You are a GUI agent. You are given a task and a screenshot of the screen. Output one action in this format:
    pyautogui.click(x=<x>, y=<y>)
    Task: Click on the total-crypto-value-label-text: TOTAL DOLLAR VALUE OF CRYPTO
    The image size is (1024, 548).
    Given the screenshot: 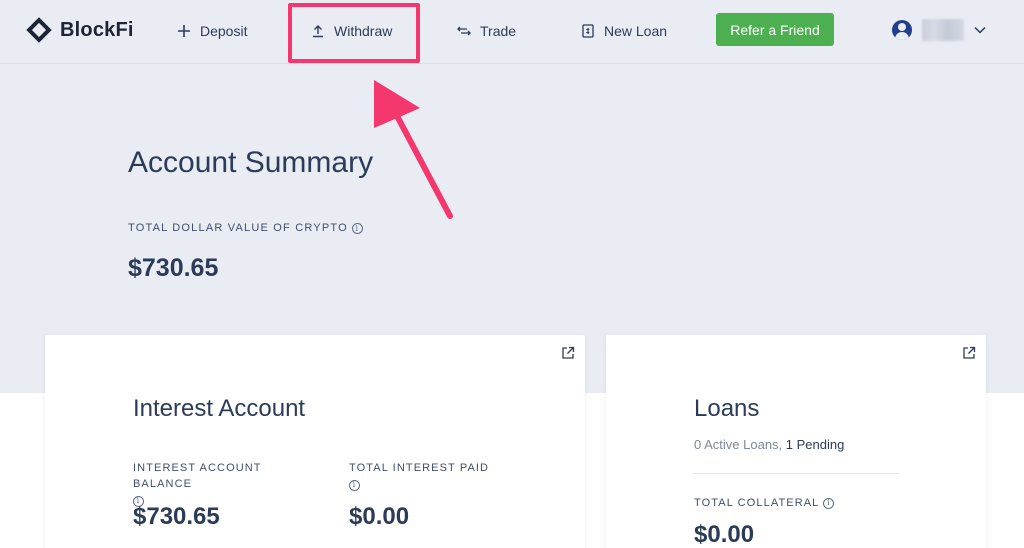 What is the action you would take?
    pyautogui.click(x=238, y=228)
    